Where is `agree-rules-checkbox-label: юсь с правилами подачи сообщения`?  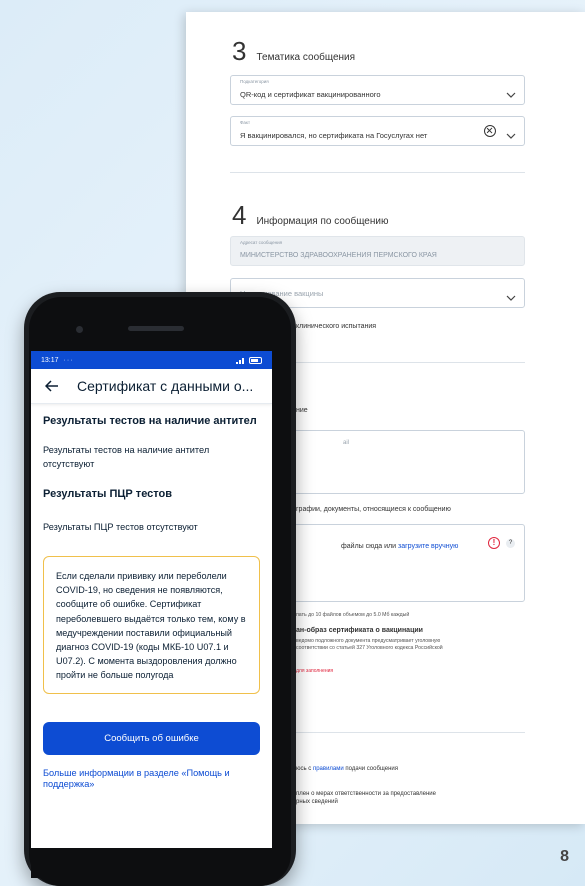
agree-rules-checkbox-label: юсь с правилами подачи сообщения is located at coordinates (347, 769).